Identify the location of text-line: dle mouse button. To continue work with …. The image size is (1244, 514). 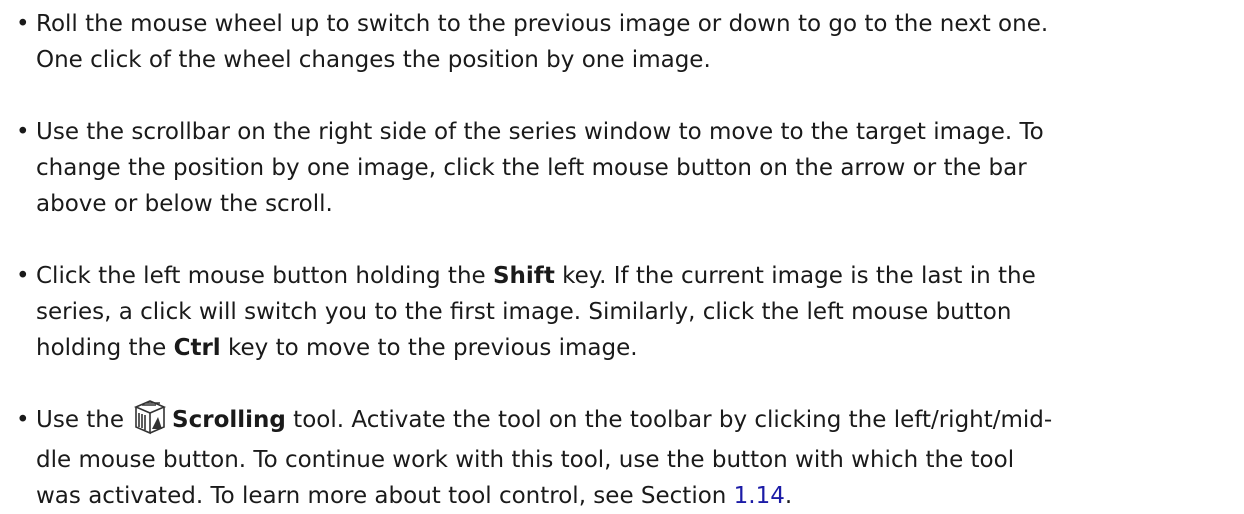
(525, 460).